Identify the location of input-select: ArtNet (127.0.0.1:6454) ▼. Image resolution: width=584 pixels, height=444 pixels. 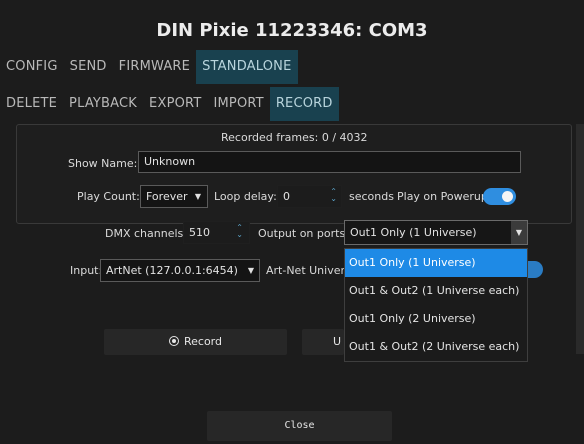
(180, 270).